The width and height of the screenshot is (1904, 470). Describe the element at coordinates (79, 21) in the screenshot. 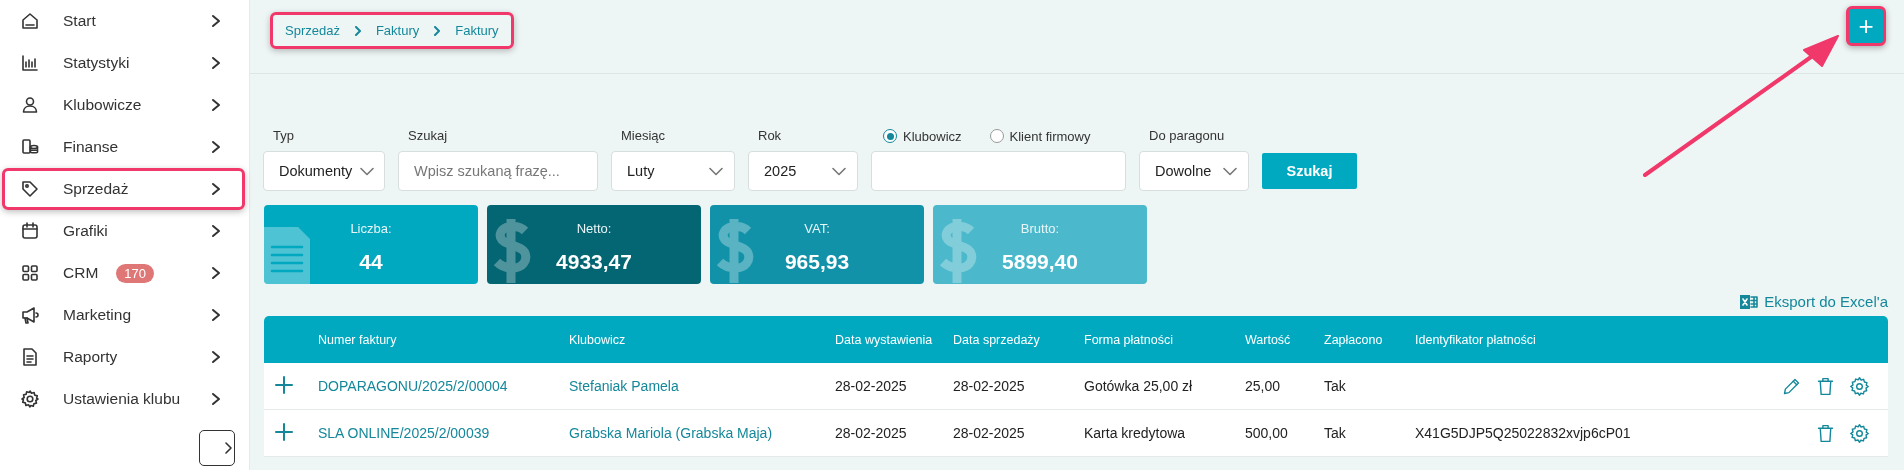

I see `sidebar-label: Start` at that location.